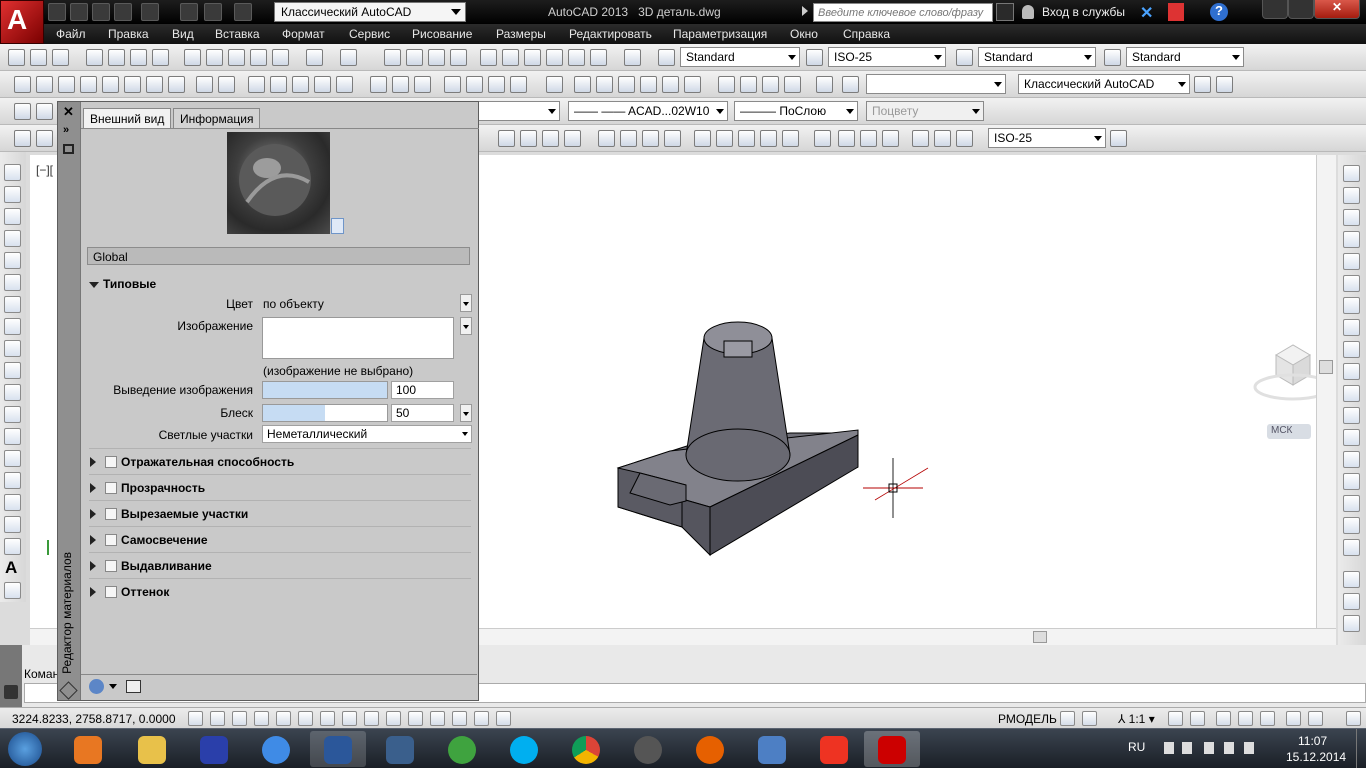  What do you see at coordinates (1047, 138) in the screenshot?
I see `dim-style-select-2: ISO-25` at bounding box center [1047, 138].